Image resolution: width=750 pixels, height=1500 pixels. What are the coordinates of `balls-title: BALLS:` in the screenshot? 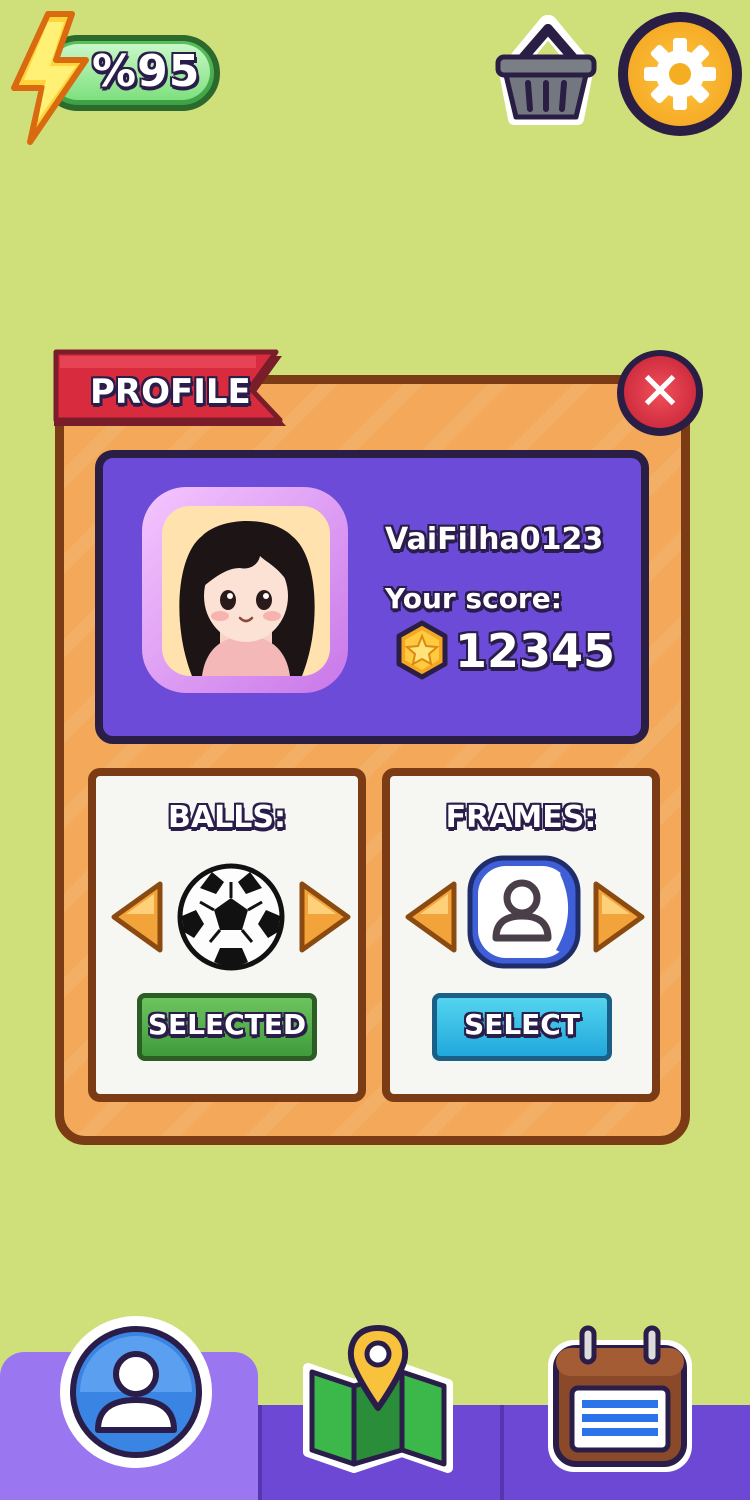 It's located at (227, 817).